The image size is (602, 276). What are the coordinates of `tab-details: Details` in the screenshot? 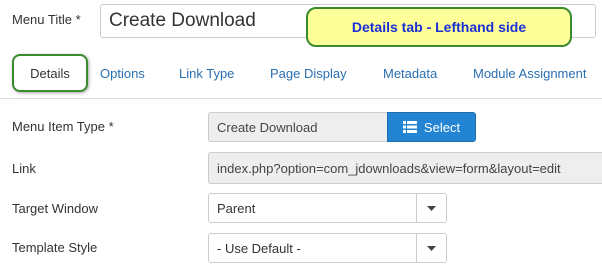 It's located at (50, 73).